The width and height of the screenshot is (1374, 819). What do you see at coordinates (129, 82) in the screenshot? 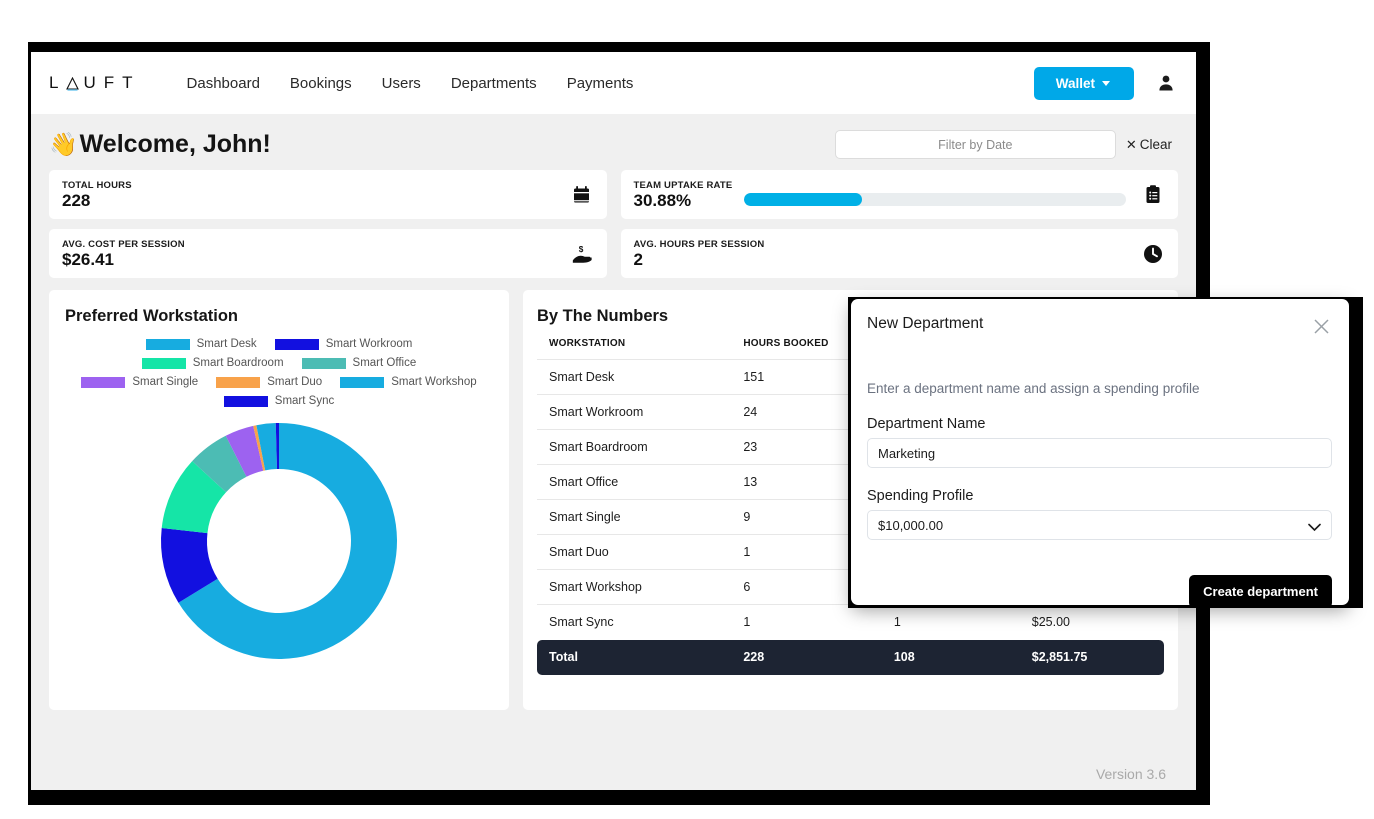
I see `logo-letter-t: T` at bounding box center [129, 82].